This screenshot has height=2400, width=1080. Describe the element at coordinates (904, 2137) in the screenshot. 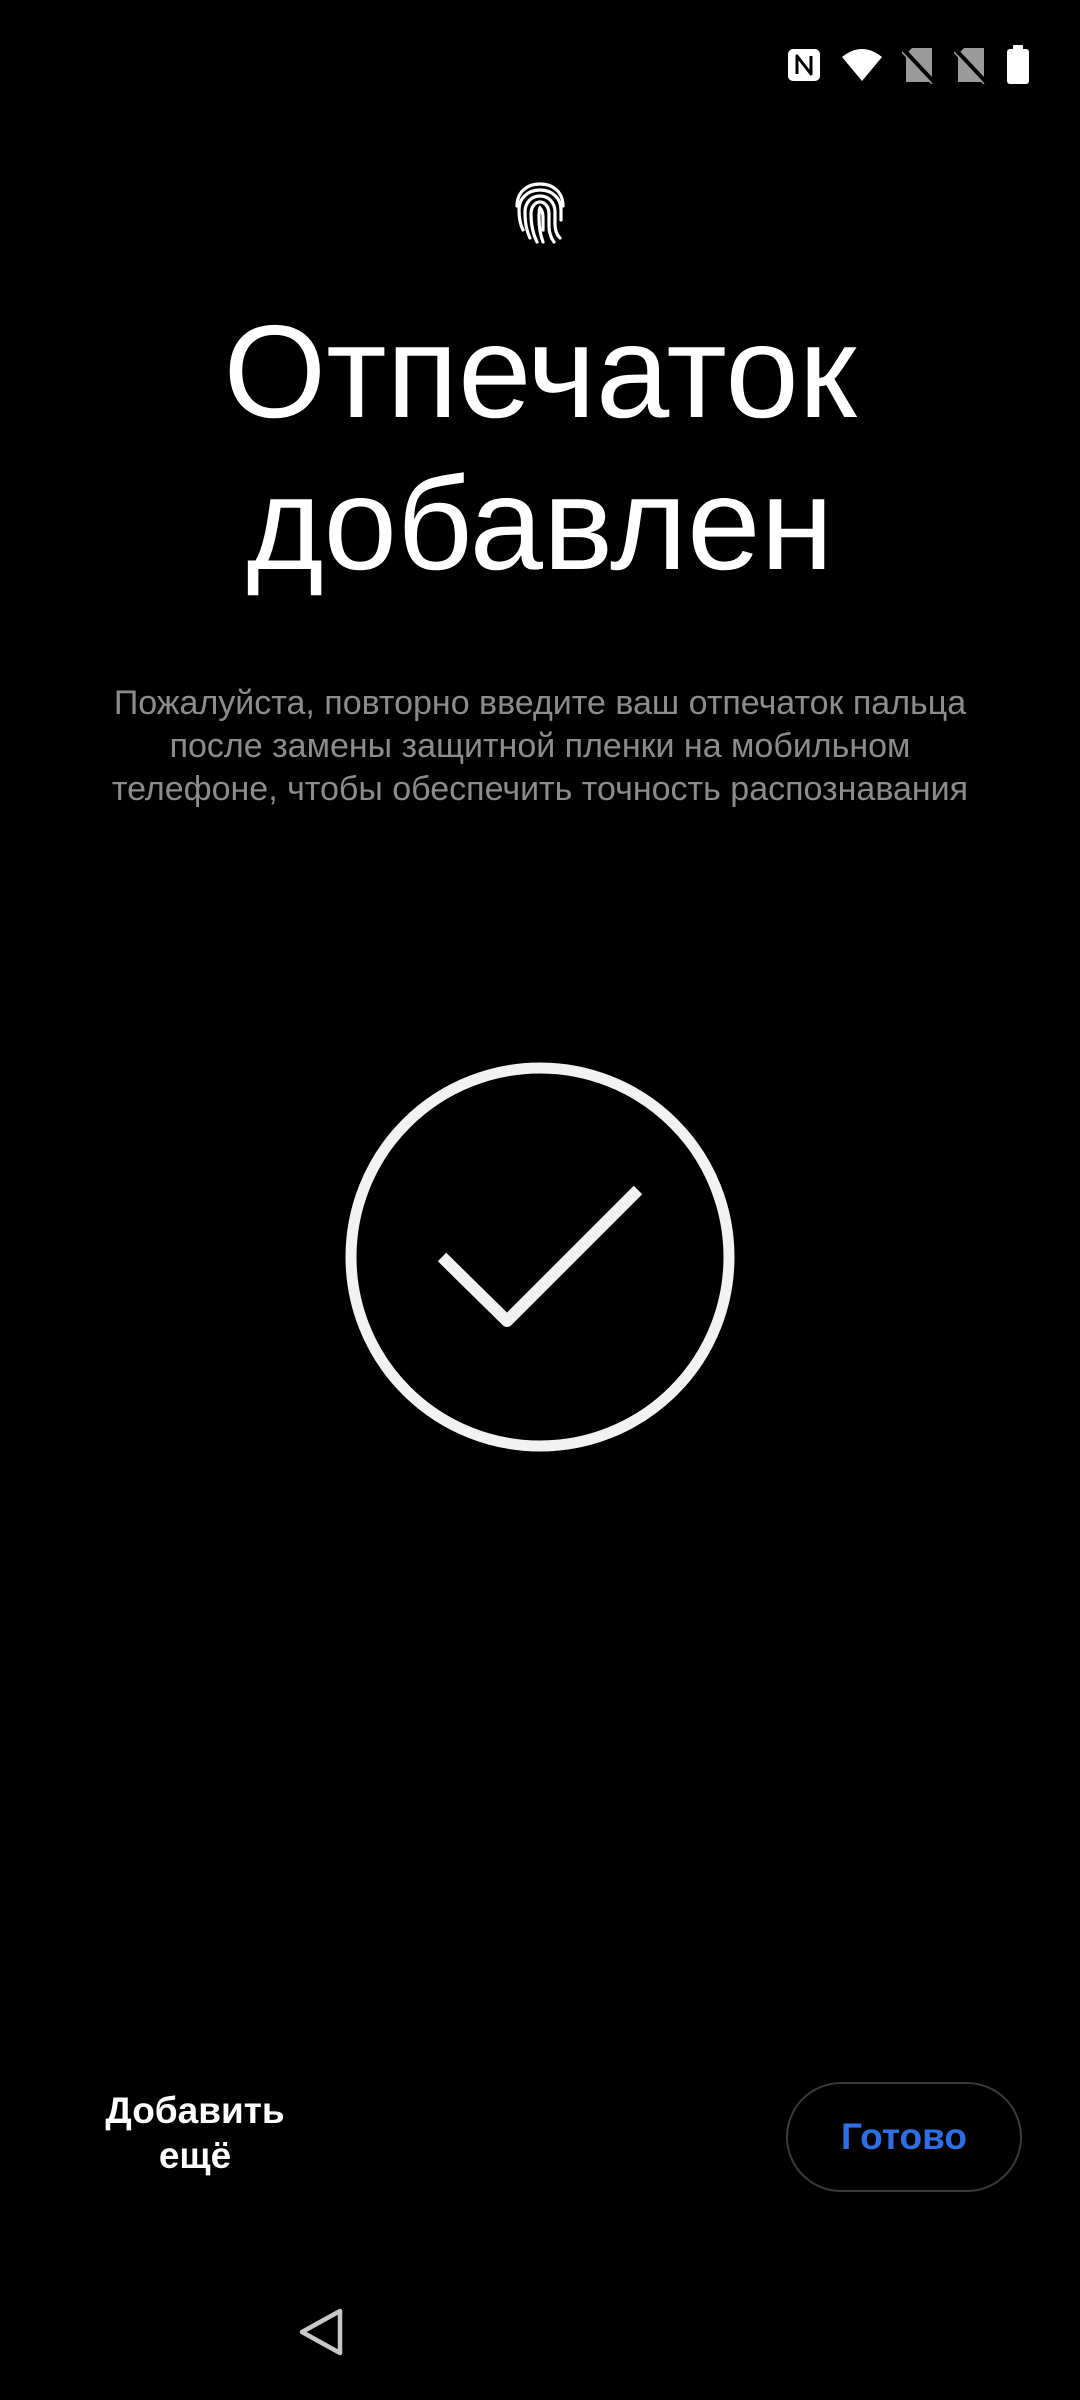

I see `done-button: Готово` at that location.